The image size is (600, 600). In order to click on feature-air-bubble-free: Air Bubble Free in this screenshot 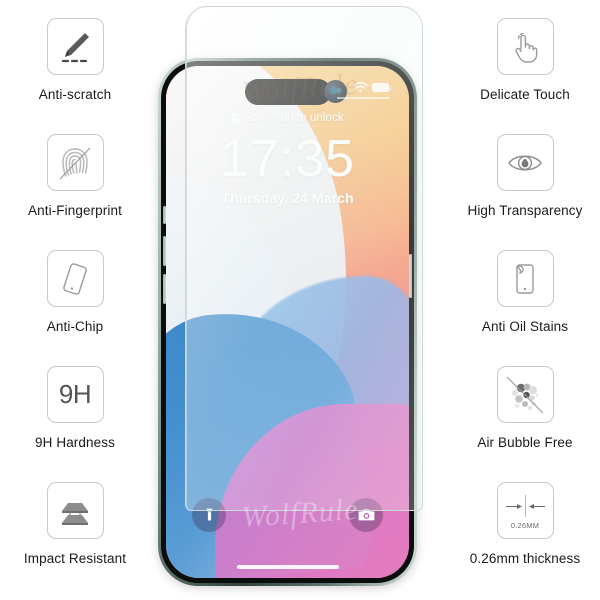, I will do `click(525, 424)`.